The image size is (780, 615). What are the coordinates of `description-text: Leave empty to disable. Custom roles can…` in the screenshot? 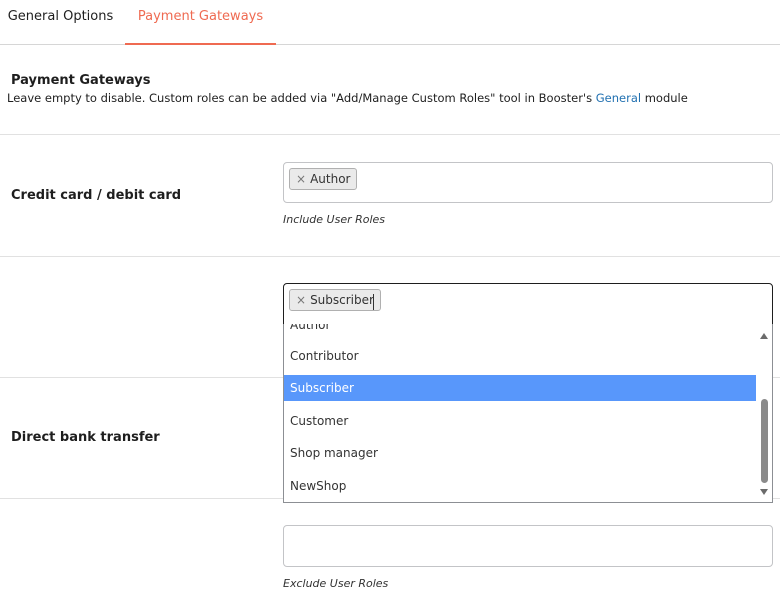 It's located at (301, 98).